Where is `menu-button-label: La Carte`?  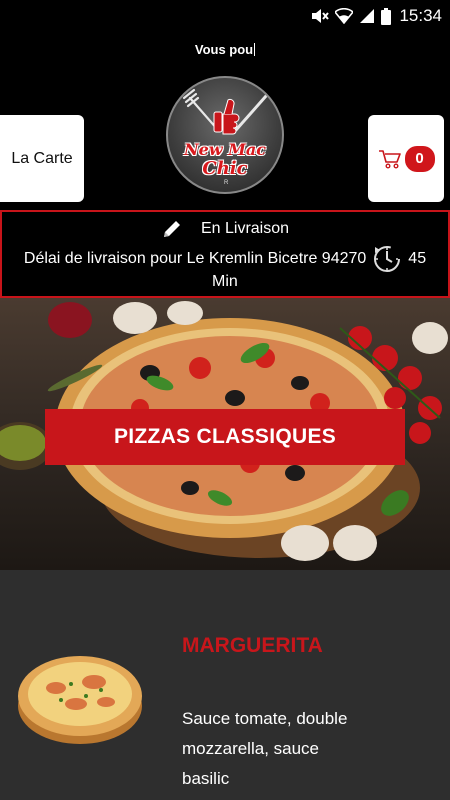
menu-button-label: La Carte is located at coordinates (42, 158).